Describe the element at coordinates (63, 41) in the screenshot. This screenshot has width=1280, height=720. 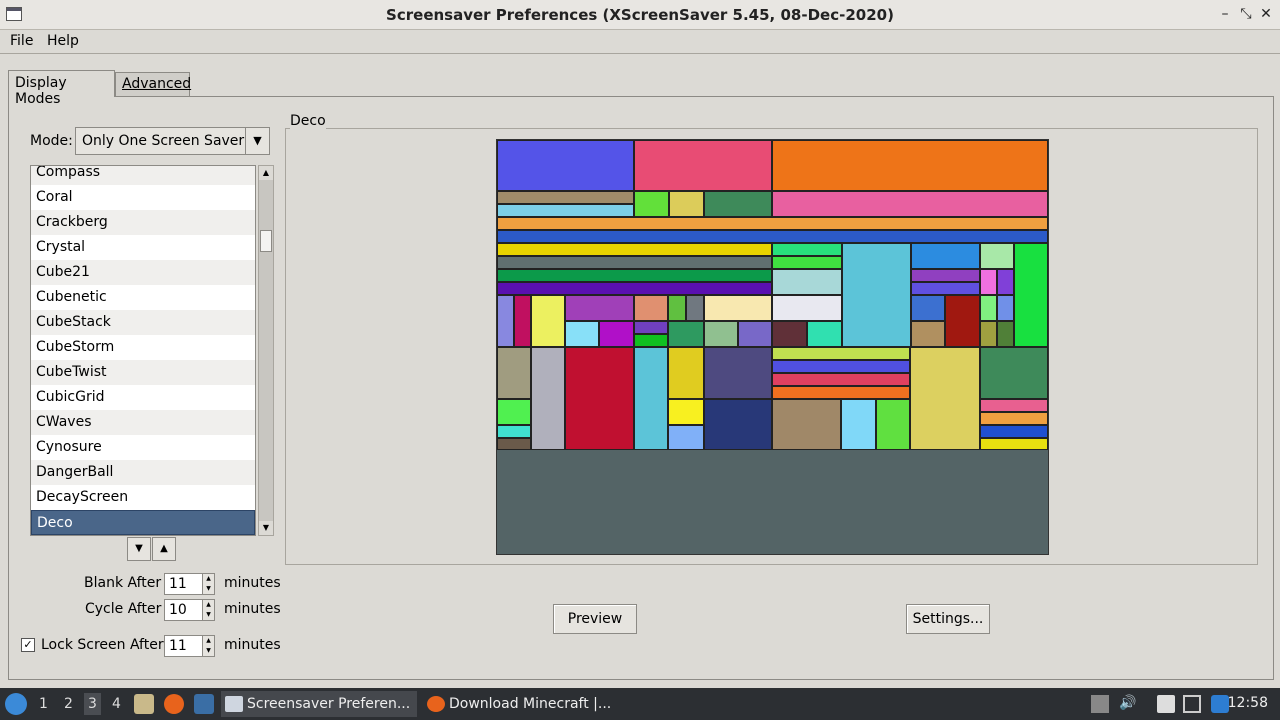
I see `menu-help: Help` at that location.